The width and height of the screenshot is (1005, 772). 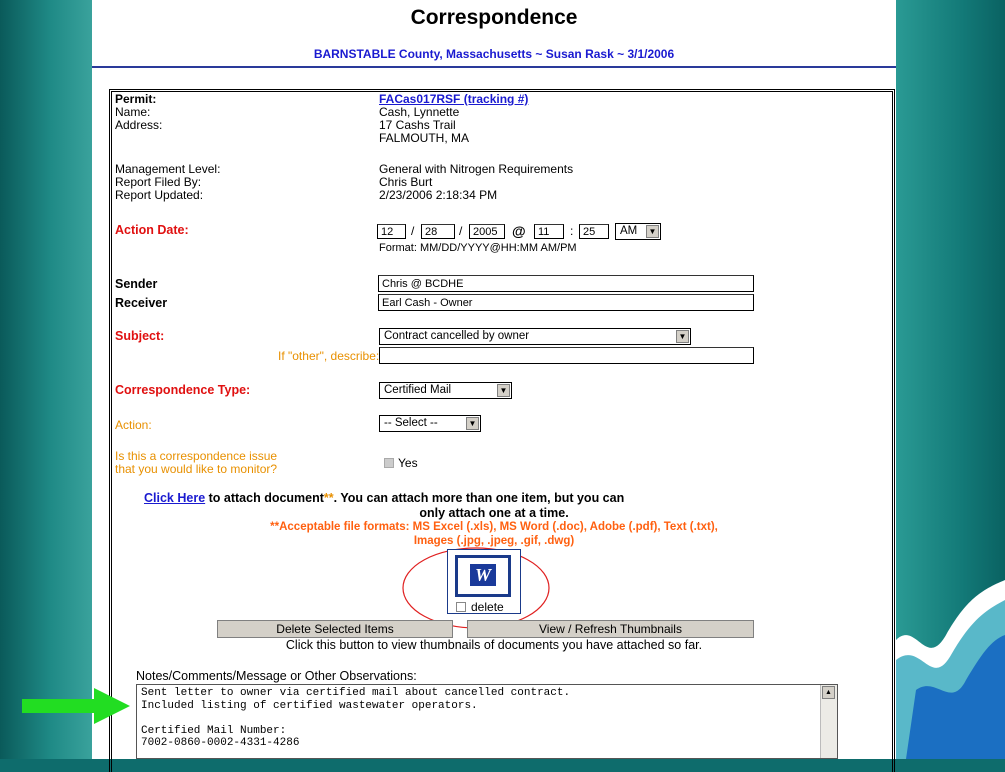 What do you see at coordinates (133, 425) in the screenshot?
I see `action-label: Action:` at bounding box center [133, 425].